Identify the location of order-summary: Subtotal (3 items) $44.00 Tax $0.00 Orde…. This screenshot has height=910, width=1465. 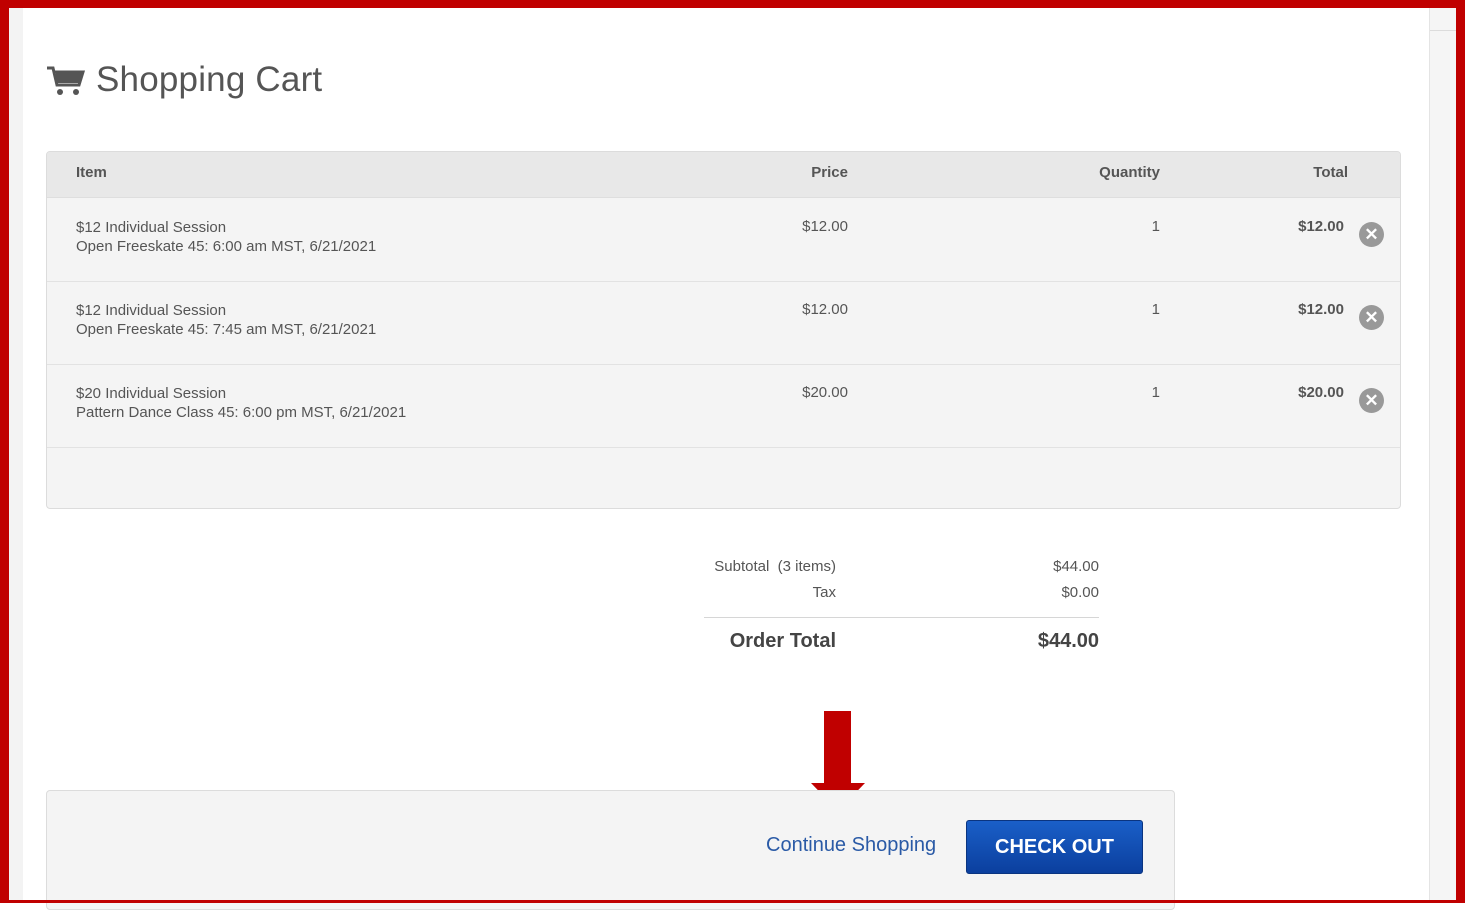
(901, 609).